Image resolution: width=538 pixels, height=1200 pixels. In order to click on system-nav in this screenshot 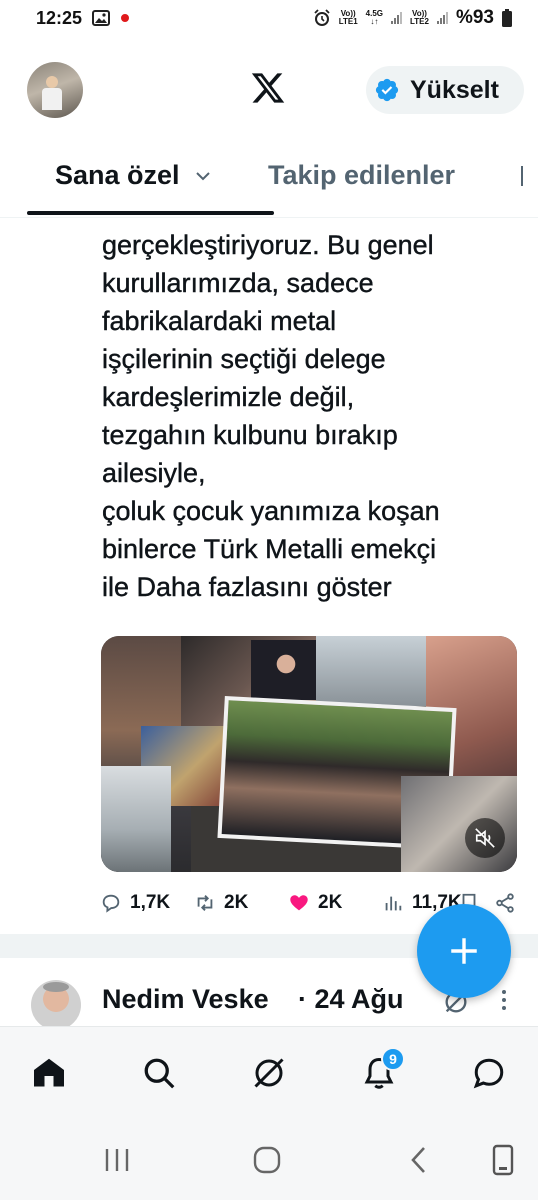, I will do `click(269, 1160)`.